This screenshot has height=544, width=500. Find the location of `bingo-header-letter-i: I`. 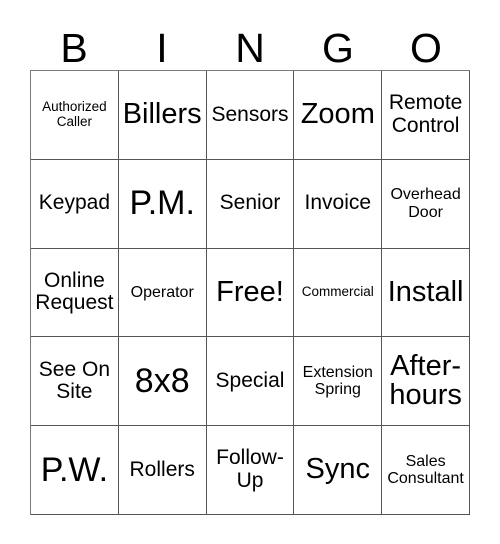

bingo-header-letter-i: I is located at coordinates (162, 48).